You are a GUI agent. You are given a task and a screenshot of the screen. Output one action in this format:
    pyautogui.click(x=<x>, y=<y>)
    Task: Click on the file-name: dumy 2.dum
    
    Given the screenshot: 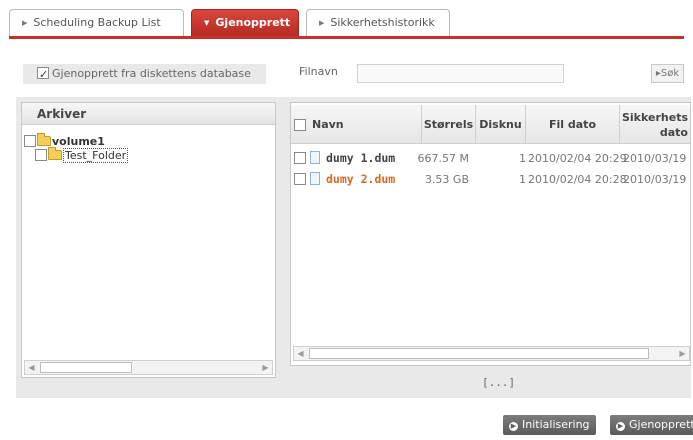 What is the action you would take?
    pyautogui.click(x=360, y=179)
    